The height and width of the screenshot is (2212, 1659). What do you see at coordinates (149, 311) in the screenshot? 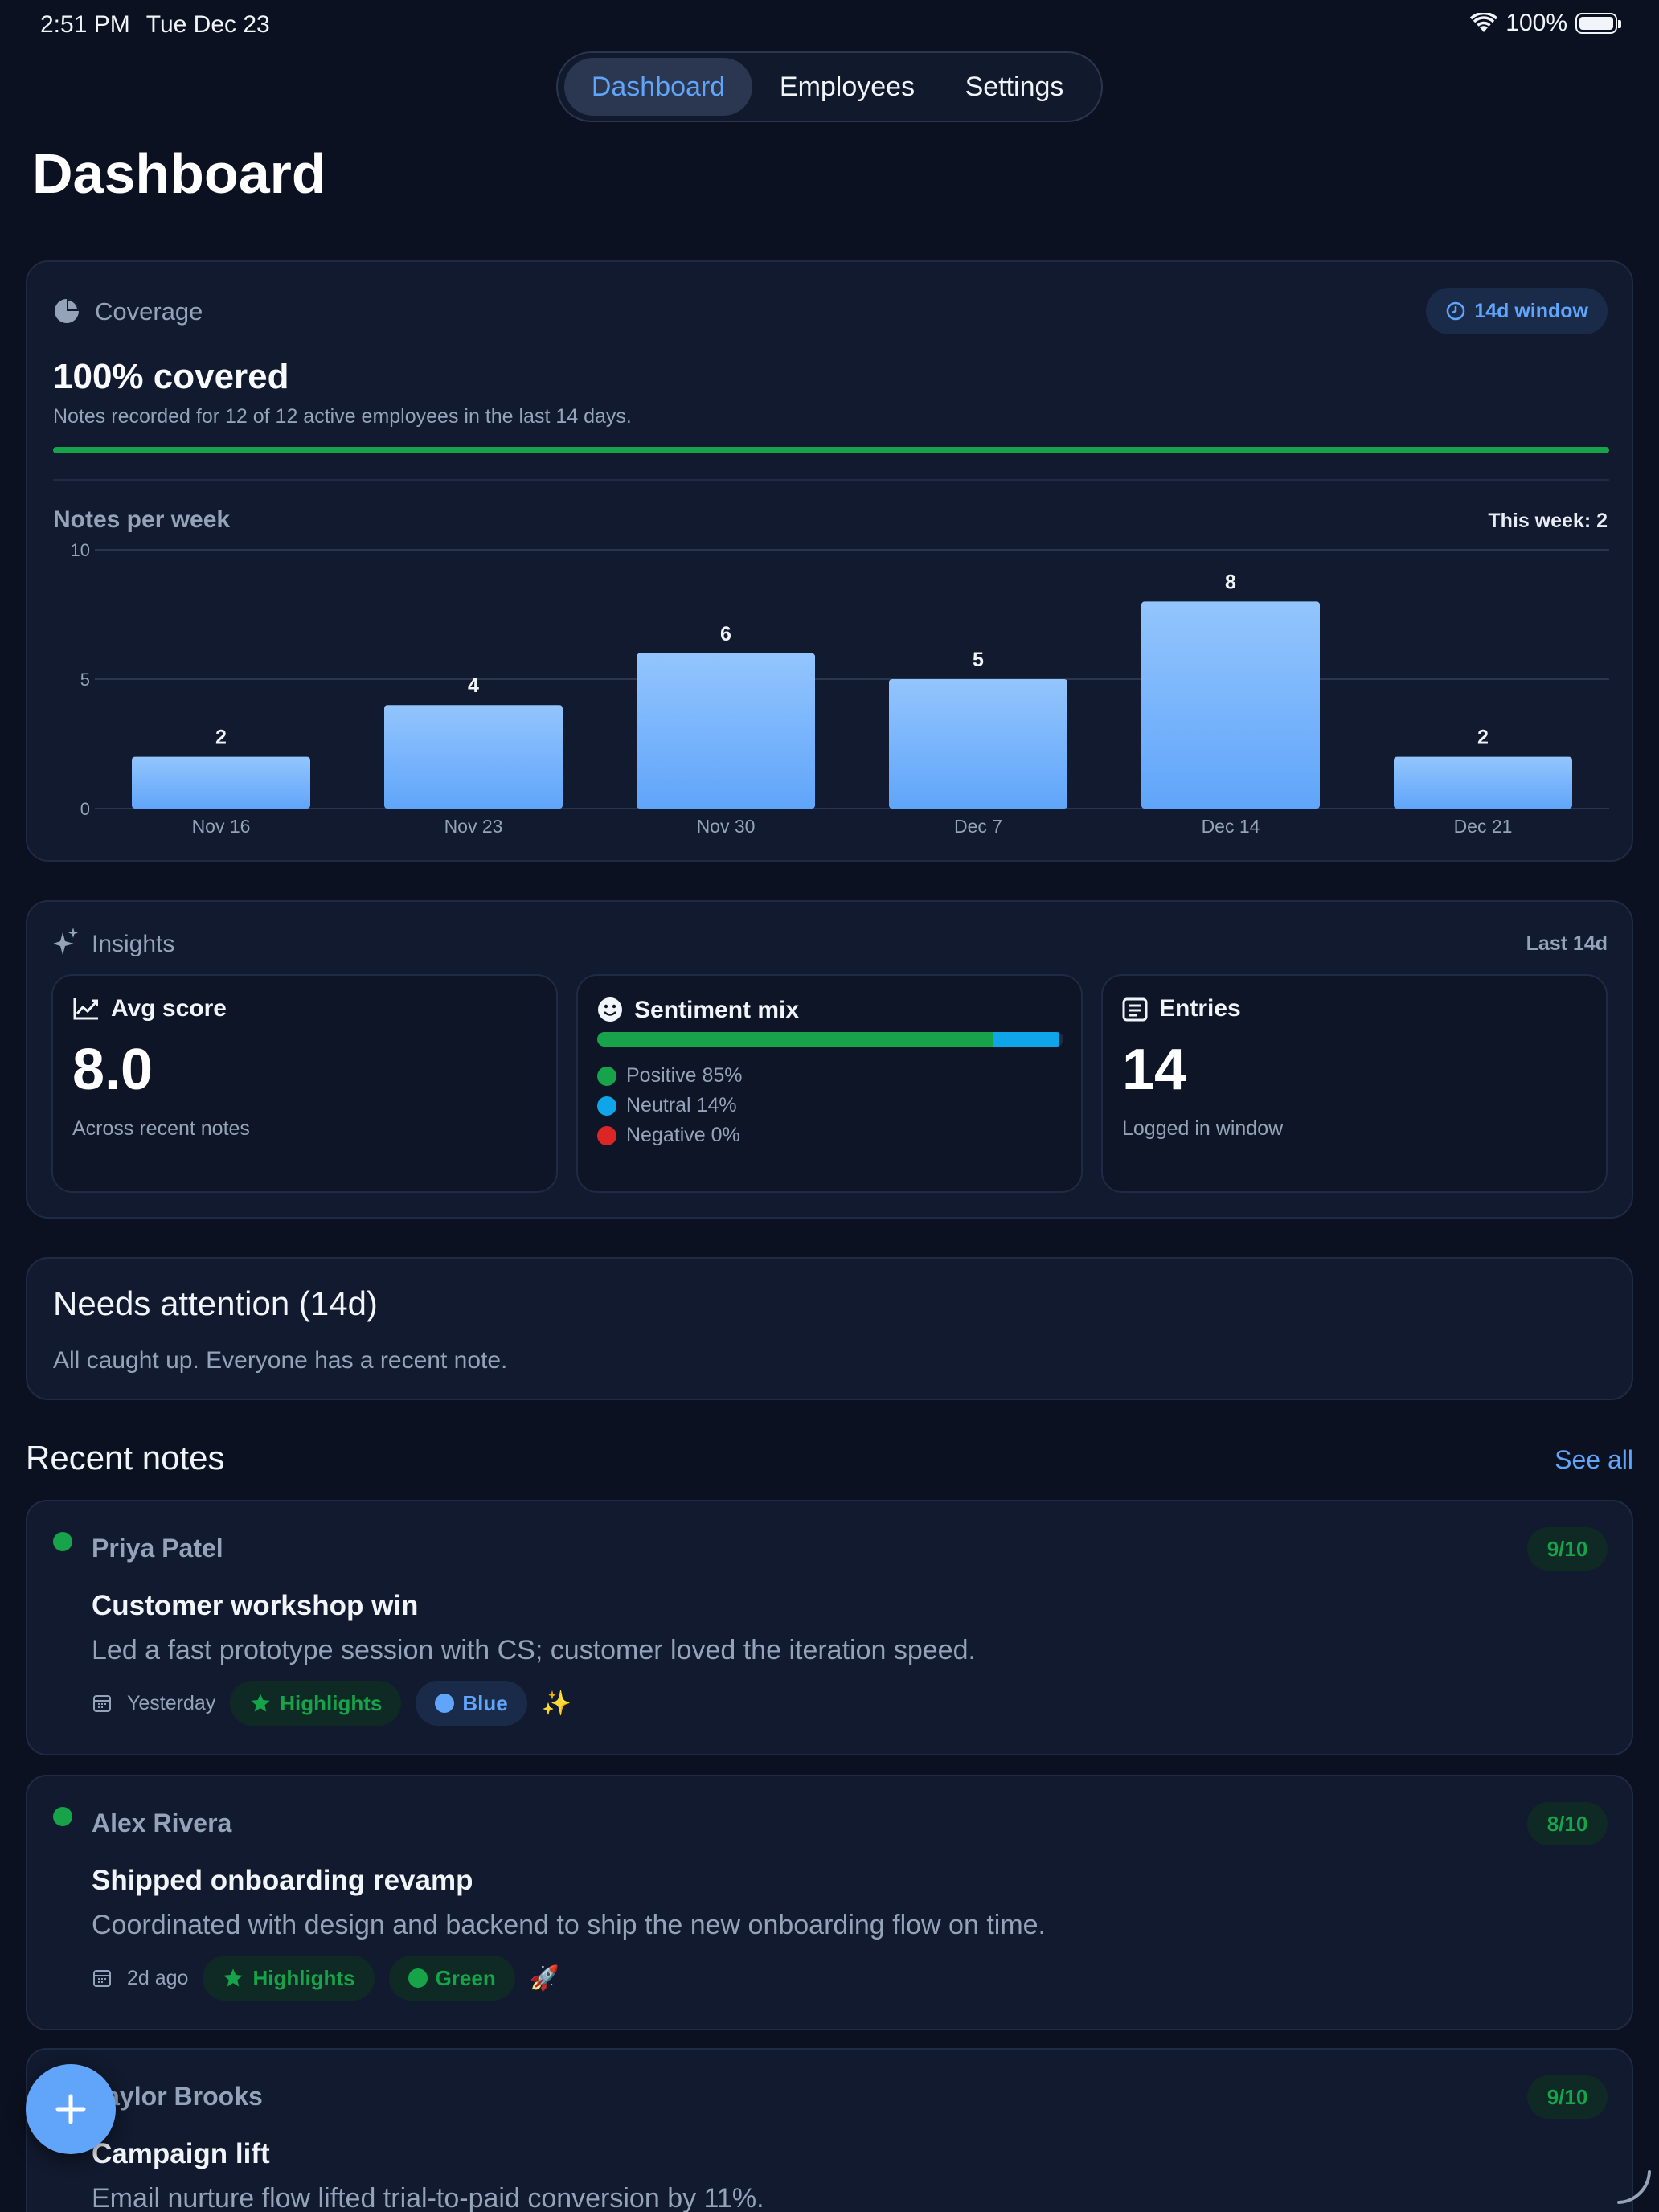
I see `coverage-label: Coverage` at bounding box center [149, 311].